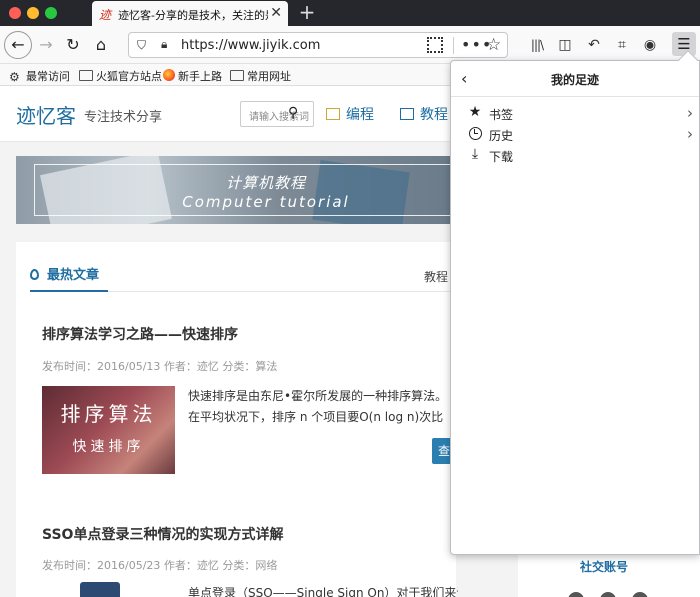 The width and height of the screenshot is (700, 597). Describe the element at coordinates (265, 183) in the screenshot. I see `banner-title: 计算机教程` at that location.